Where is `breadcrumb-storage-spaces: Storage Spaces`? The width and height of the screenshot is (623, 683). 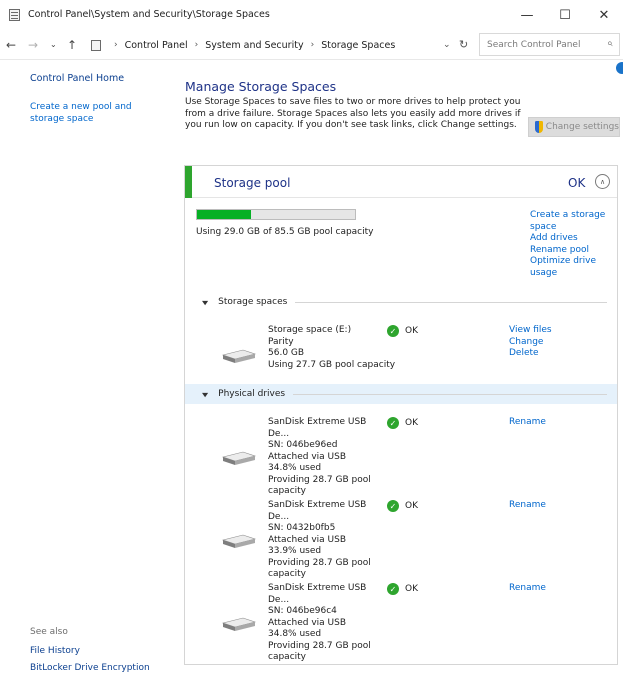 breadcrumb-storage-spaces: Storage Spaces is located at coordinates (358, 45).